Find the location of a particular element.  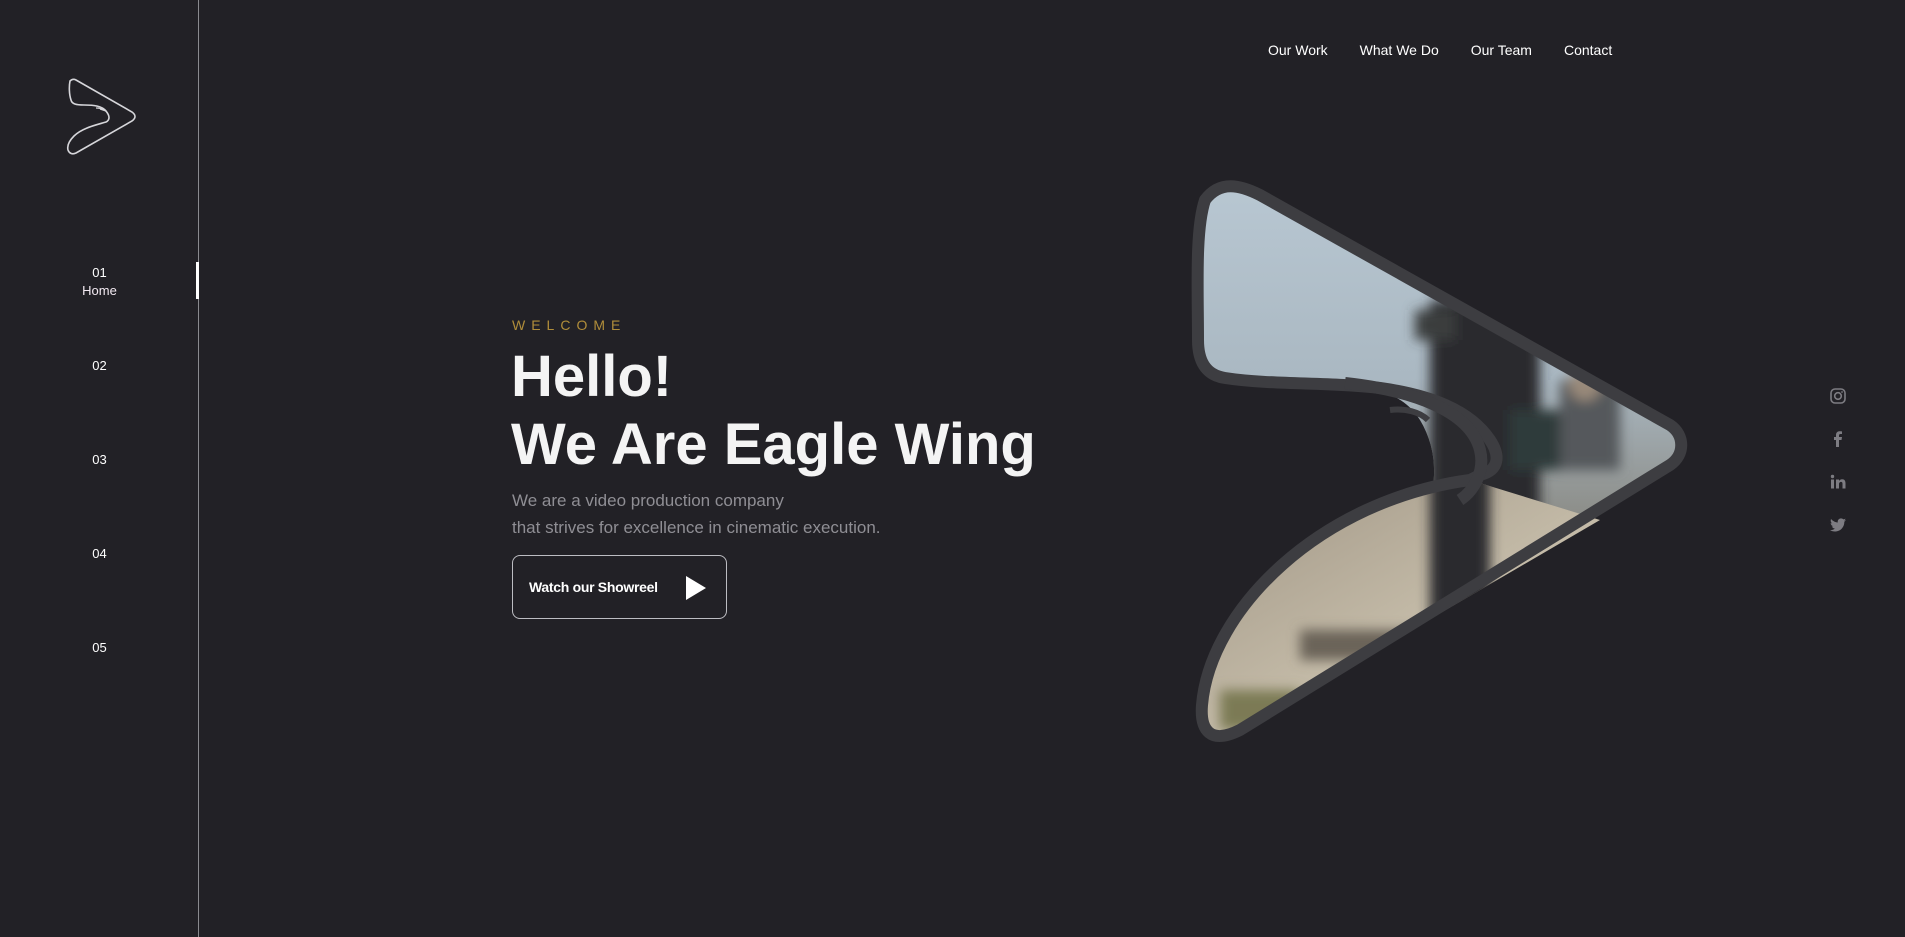

section-number: 04 is located at coordinates (99, 553).